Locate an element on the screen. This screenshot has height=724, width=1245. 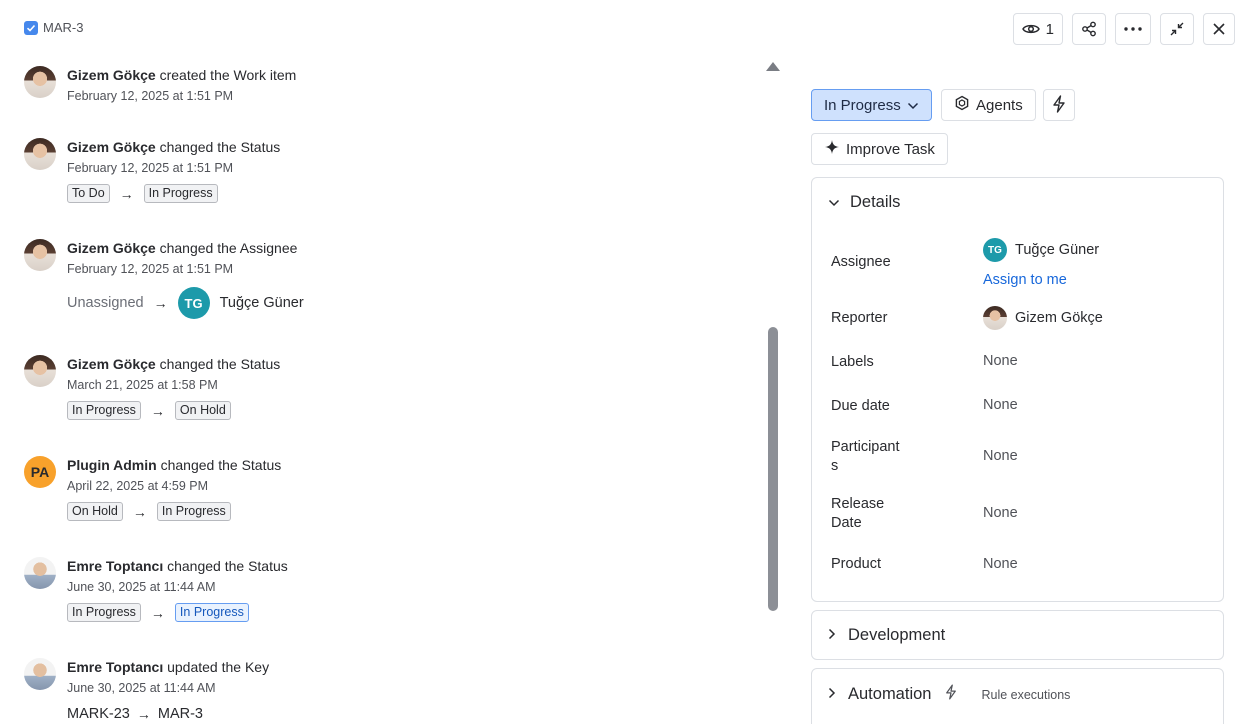
development-panel: Development is located at coordinates (1017, 635).